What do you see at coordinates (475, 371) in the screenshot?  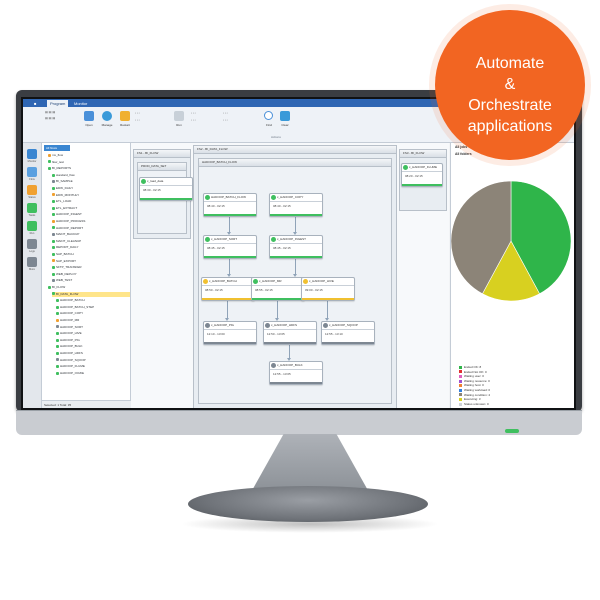 I see `legend-label: Ended Not OK: 0` at bounding box center [475, 371].